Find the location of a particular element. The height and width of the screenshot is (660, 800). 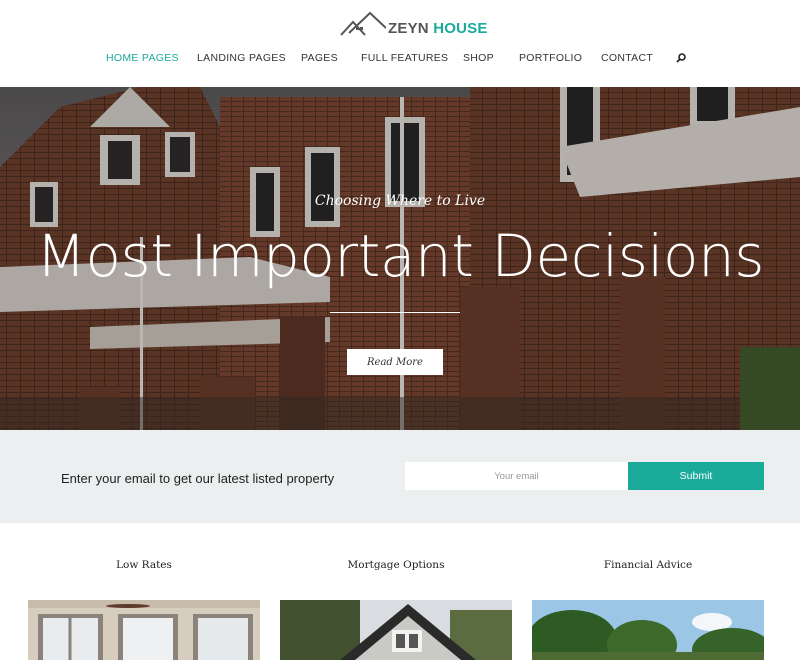

house-roof-icon is located at coordinates (363, 23).